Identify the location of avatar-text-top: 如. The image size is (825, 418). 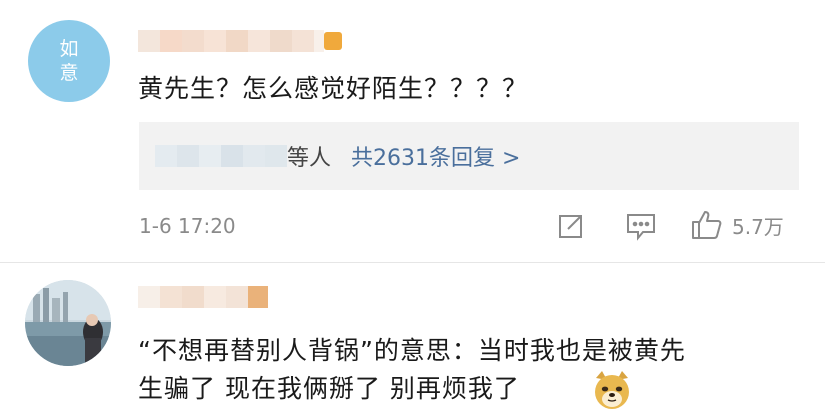
(69, 49).